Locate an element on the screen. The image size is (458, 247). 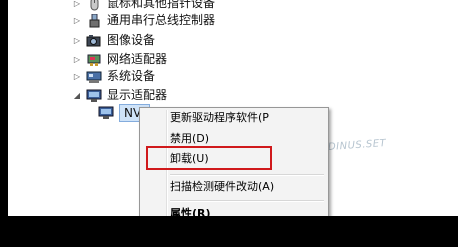
network-adapter-icon is located at coordinates (94, 60).